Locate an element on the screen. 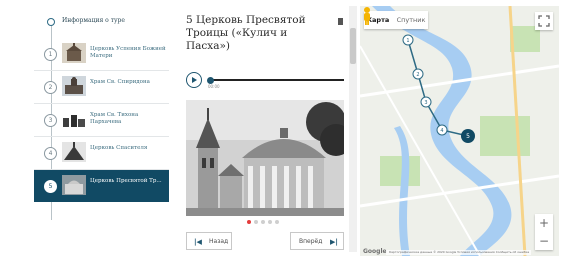 The width and height of the screenshot is (567, 261). route-stop-1: 1 Церковь Успения Божией Матери is located at coordinates (101, 54).